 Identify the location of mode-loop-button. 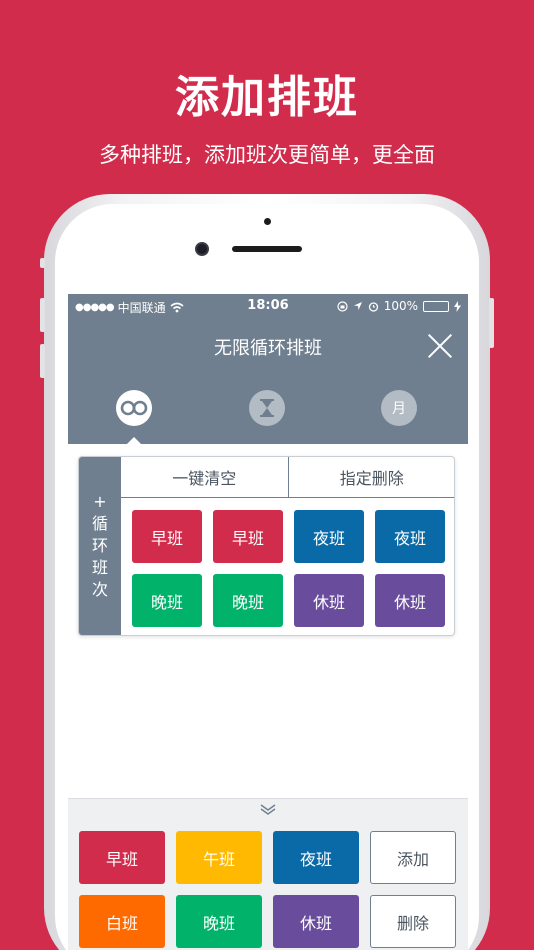
(134, 408).